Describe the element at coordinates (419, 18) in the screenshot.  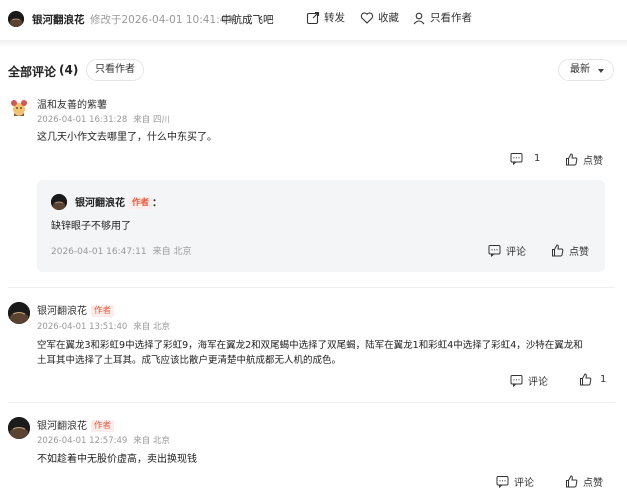
I see `person-icon` at that location.